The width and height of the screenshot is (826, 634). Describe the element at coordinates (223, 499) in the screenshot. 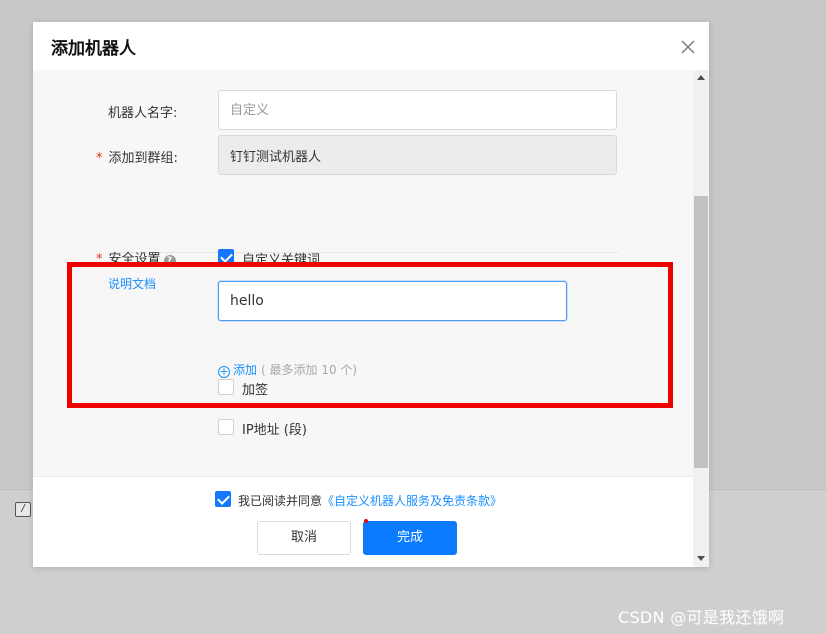

I see `agree-checkbox` at that location.